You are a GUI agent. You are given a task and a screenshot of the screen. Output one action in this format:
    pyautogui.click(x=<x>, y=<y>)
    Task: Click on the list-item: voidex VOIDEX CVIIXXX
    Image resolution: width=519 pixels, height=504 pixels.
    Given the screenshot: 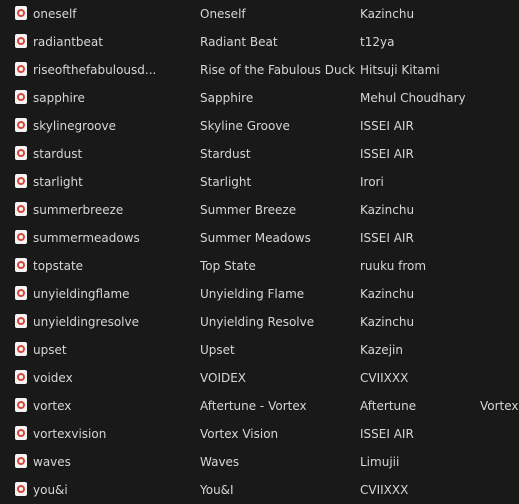 What is the action you would take?
    pyautogui.click(x=259, y=378)
    